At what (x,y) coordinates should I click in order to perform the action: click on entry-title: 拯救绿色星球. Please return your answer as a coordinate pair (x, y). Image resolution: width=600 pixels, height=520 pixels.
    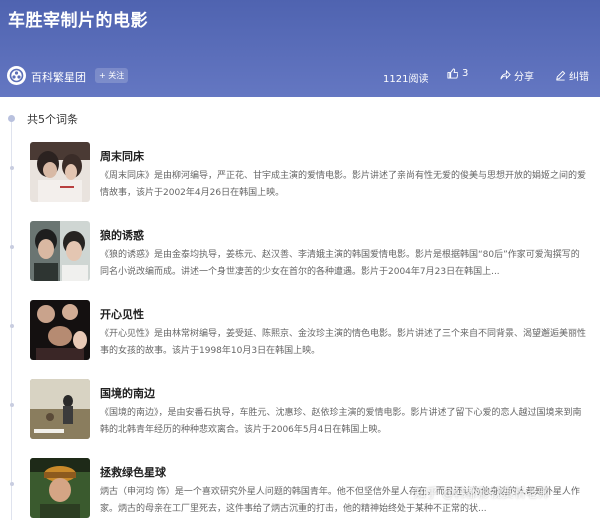
    Looking at the image, I should click on (133, 472).